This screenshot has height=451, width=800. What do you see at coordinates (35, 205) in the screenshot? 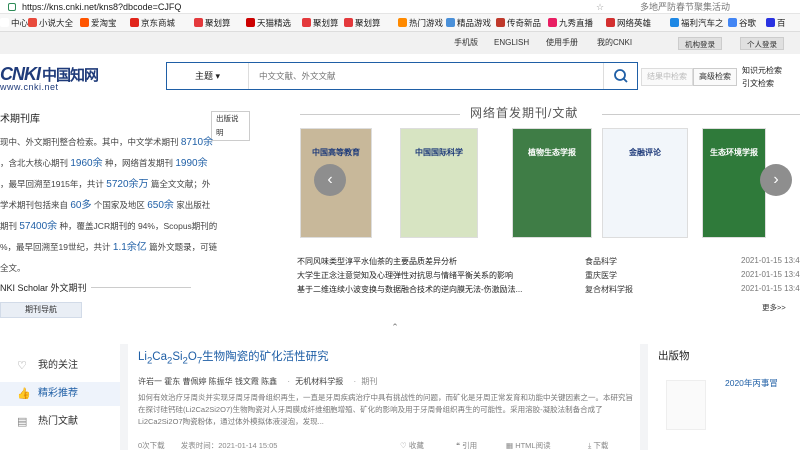
I see `intro-text: 学术期刊包括来自` at bounding box center [35, 205].